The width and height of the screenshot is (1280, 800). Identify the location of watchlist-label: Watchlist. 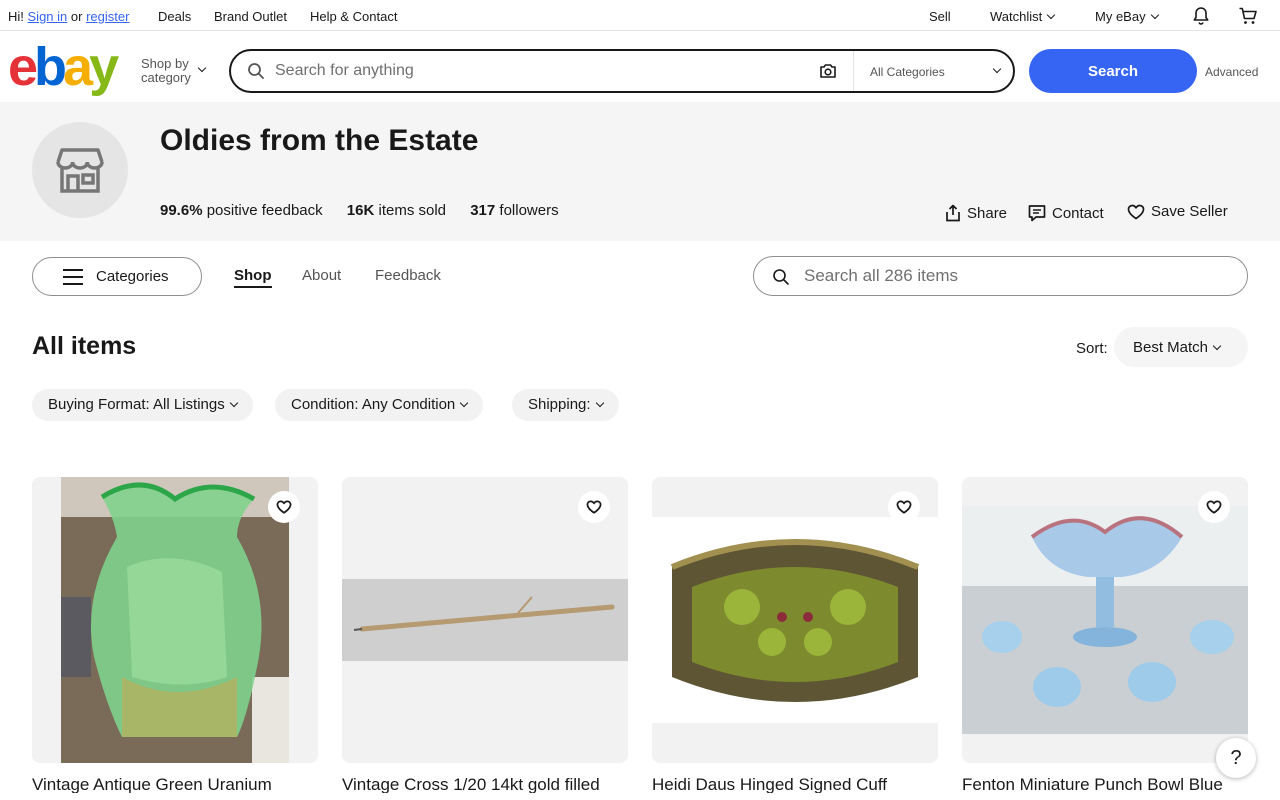
(1016, 16).